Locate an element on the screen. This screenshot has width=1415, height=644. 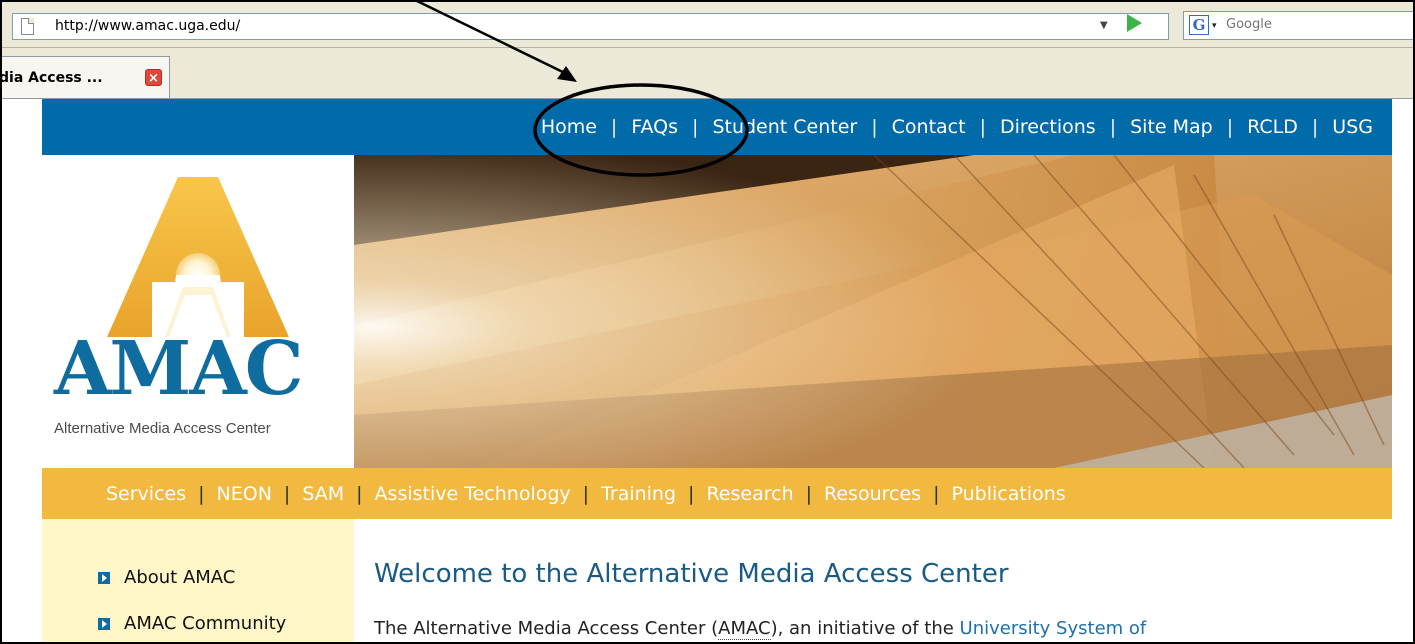
usg-link: University System of is located at coordinates (1053, 628).